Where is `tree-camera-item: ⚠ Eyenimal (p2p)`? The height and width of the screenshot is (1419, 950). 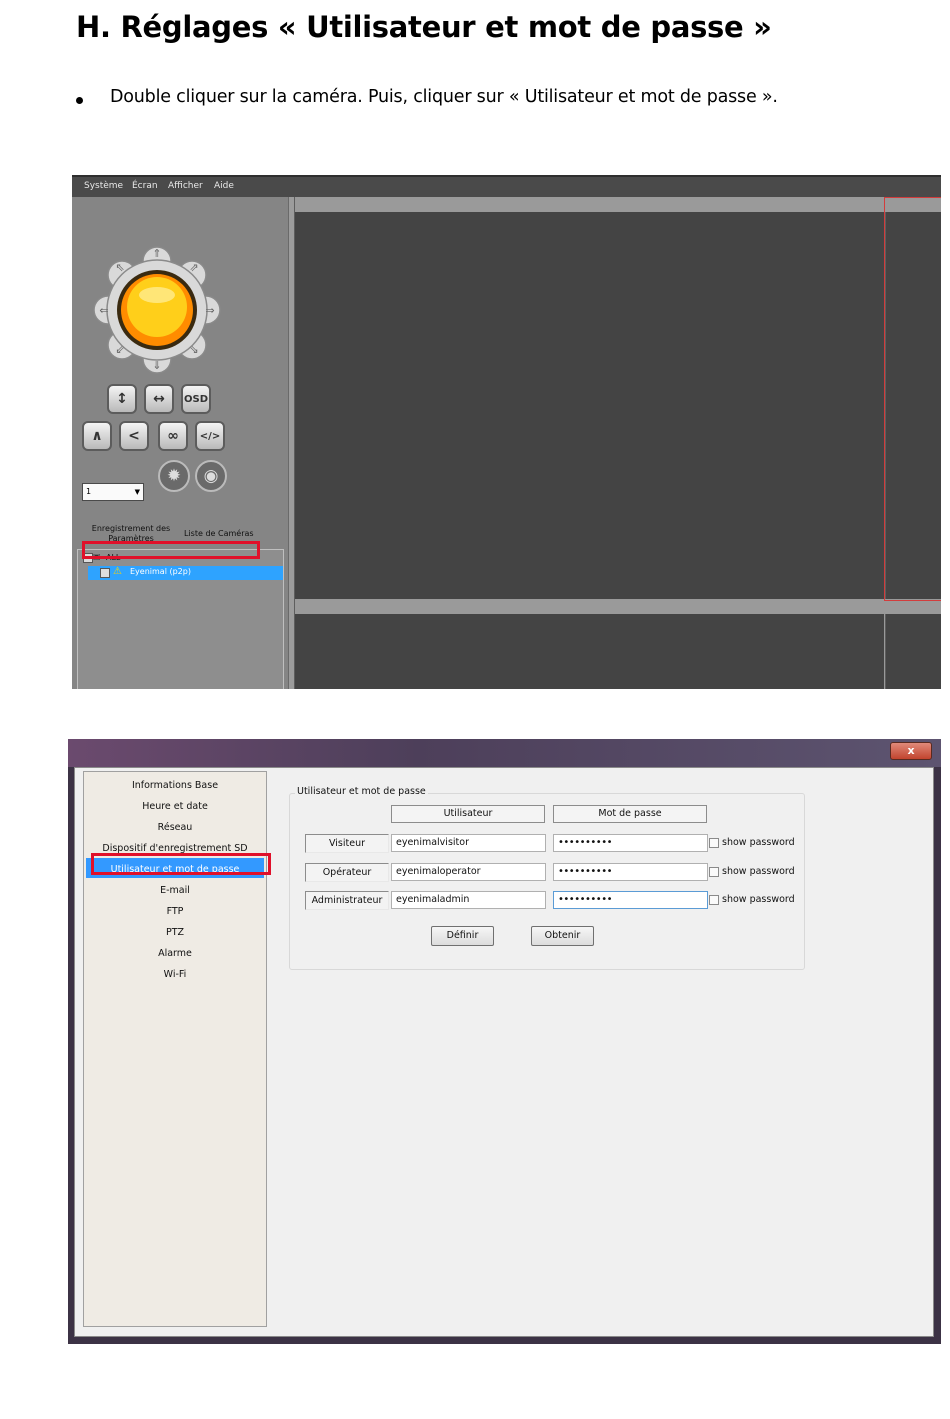 tree-camera-item: ⚠ Eyenimal (p2p) is located at coordinates (185, 573).